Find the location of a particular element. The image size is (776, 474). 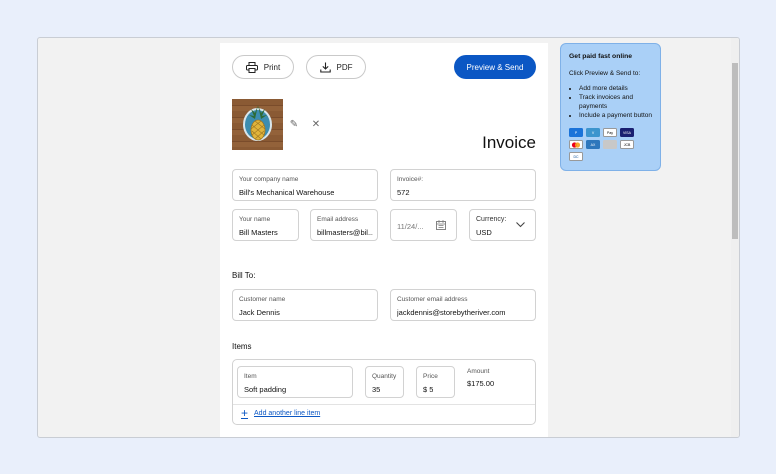

diners-icon: DC is located at coordinates (576, 156).